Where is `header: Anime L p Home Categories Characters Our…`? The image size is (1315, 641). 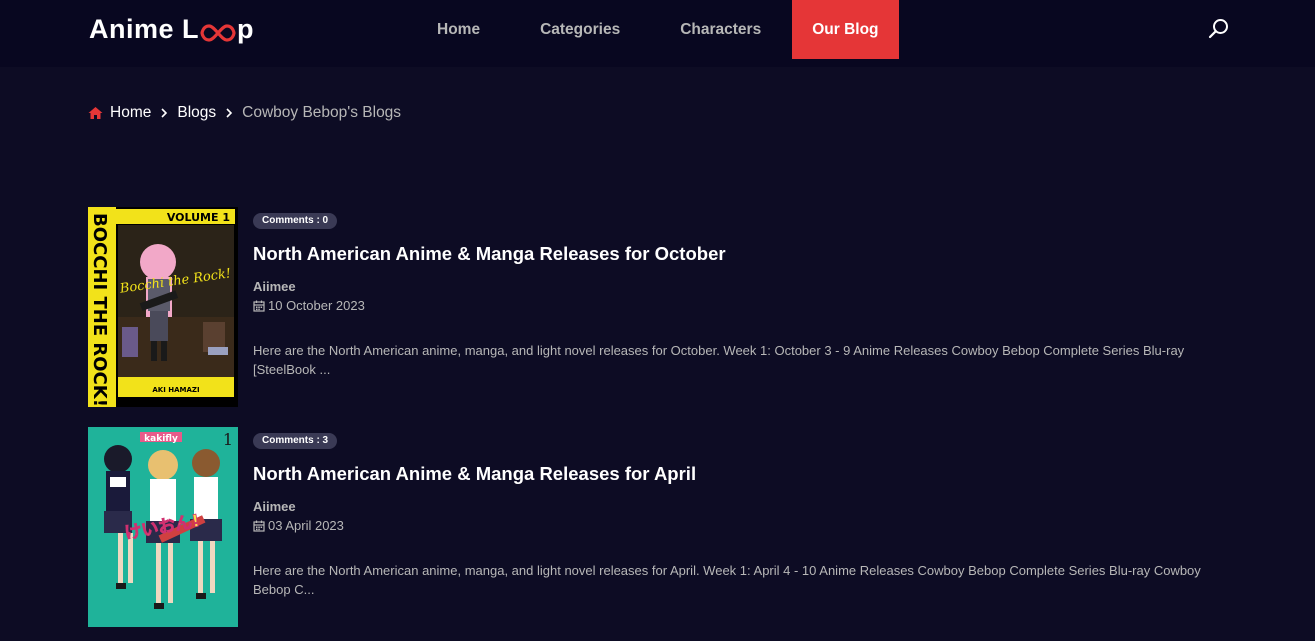
header: Anime L p Home Categories Characters Our… is located at coordinates (657, 33).